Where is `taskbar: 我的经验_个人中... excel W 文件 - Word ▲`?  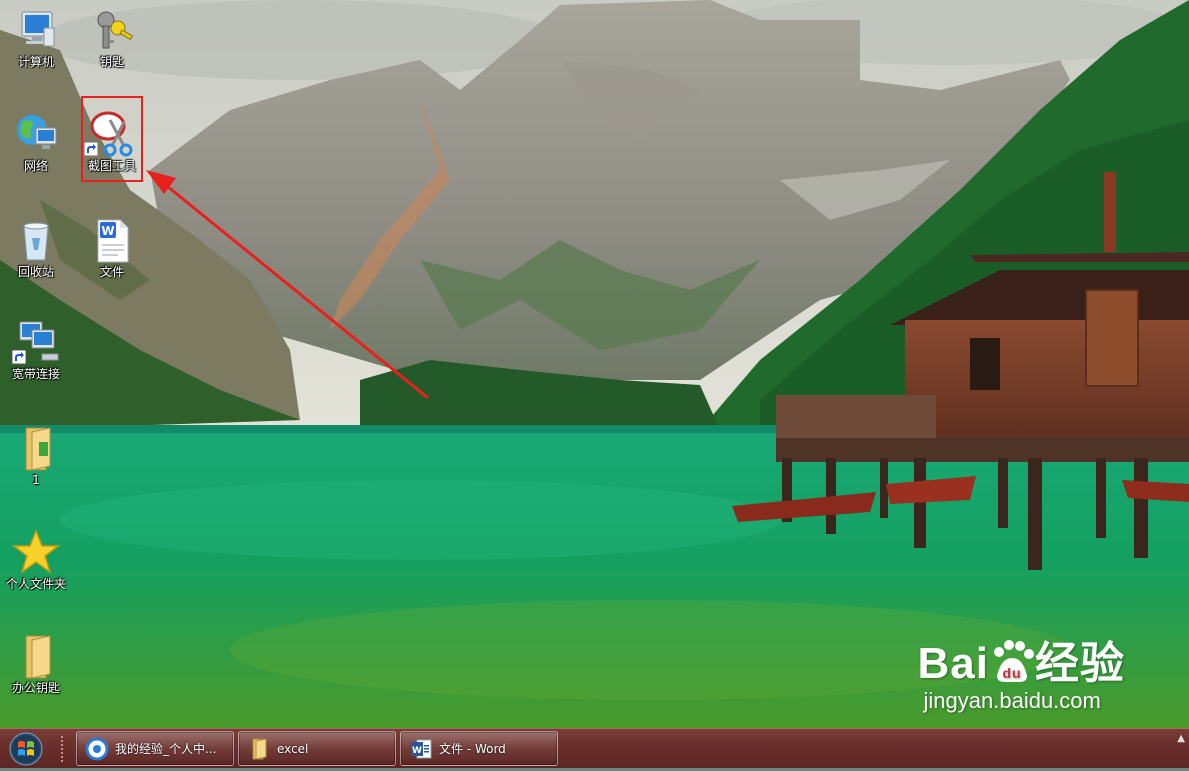 taskbar: 我的经验_个人中... excel W 文件 - Word ▲ is located at coordinates (594, 748).